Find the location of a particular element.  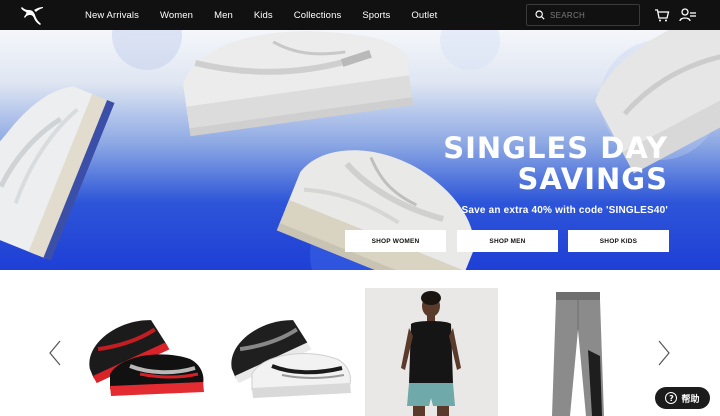

nav-women: Women is located at coordinates (176, 15).